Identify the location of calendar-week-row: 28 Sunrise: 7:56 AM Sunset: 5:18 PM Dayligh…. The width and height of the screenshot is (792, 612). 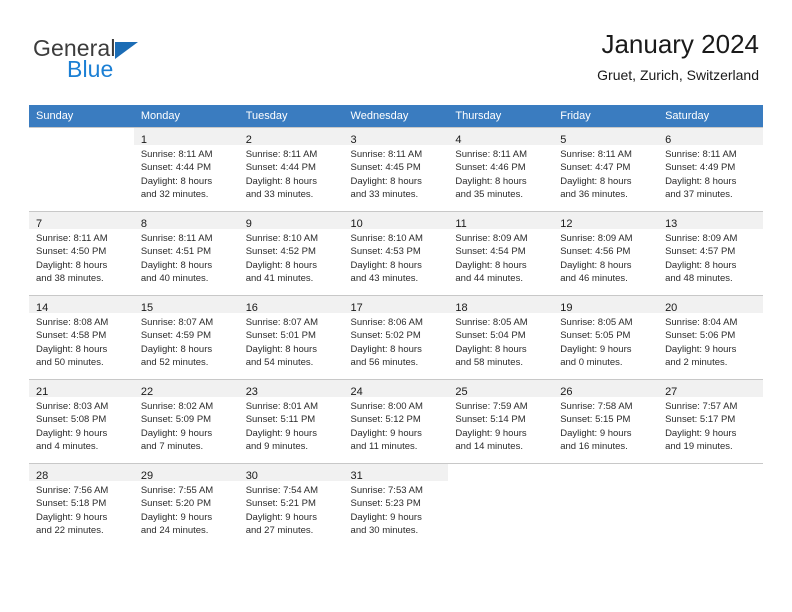
(396, 505).